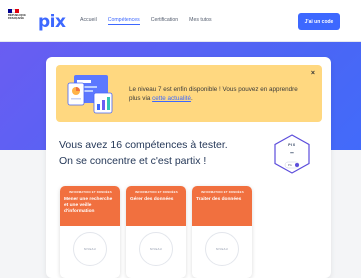  What do you see at coordinates (152, 199) in the screenshot?
I see `card-title: Gérer des données` at bounding box center [152, 199].